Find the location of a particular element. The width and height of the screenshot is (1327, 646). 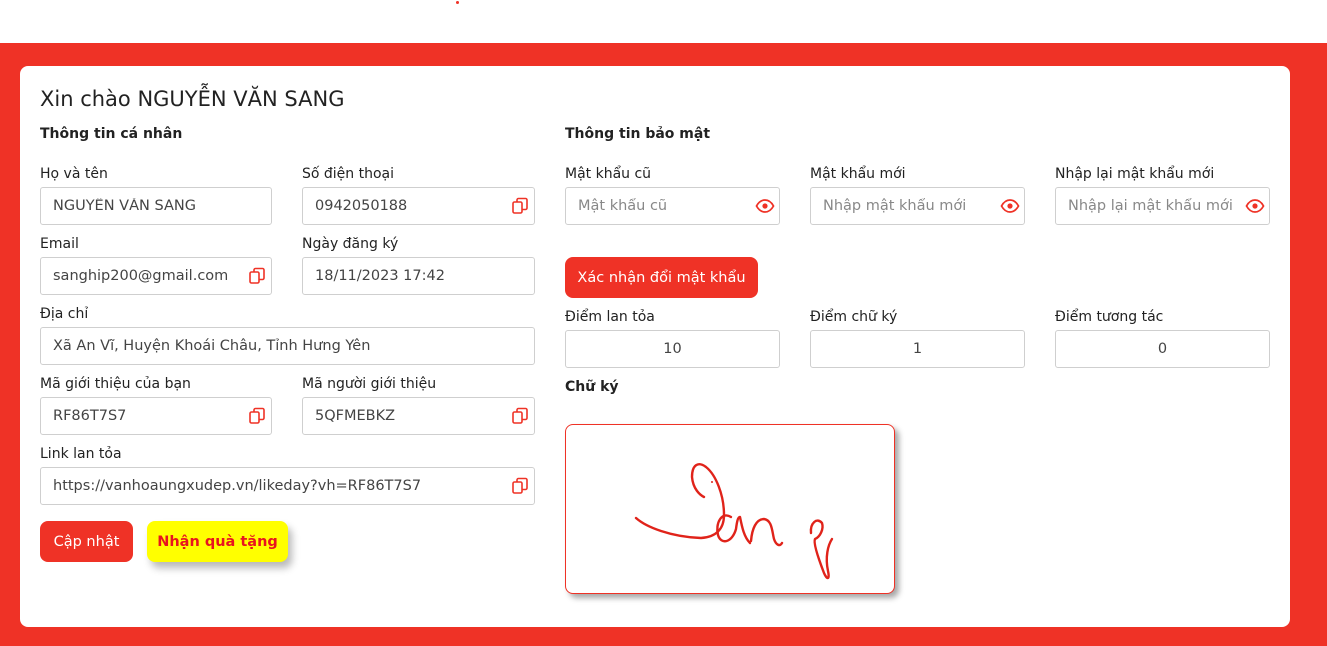

phone-field: 0942050188 is located at coordinates (418, 206).